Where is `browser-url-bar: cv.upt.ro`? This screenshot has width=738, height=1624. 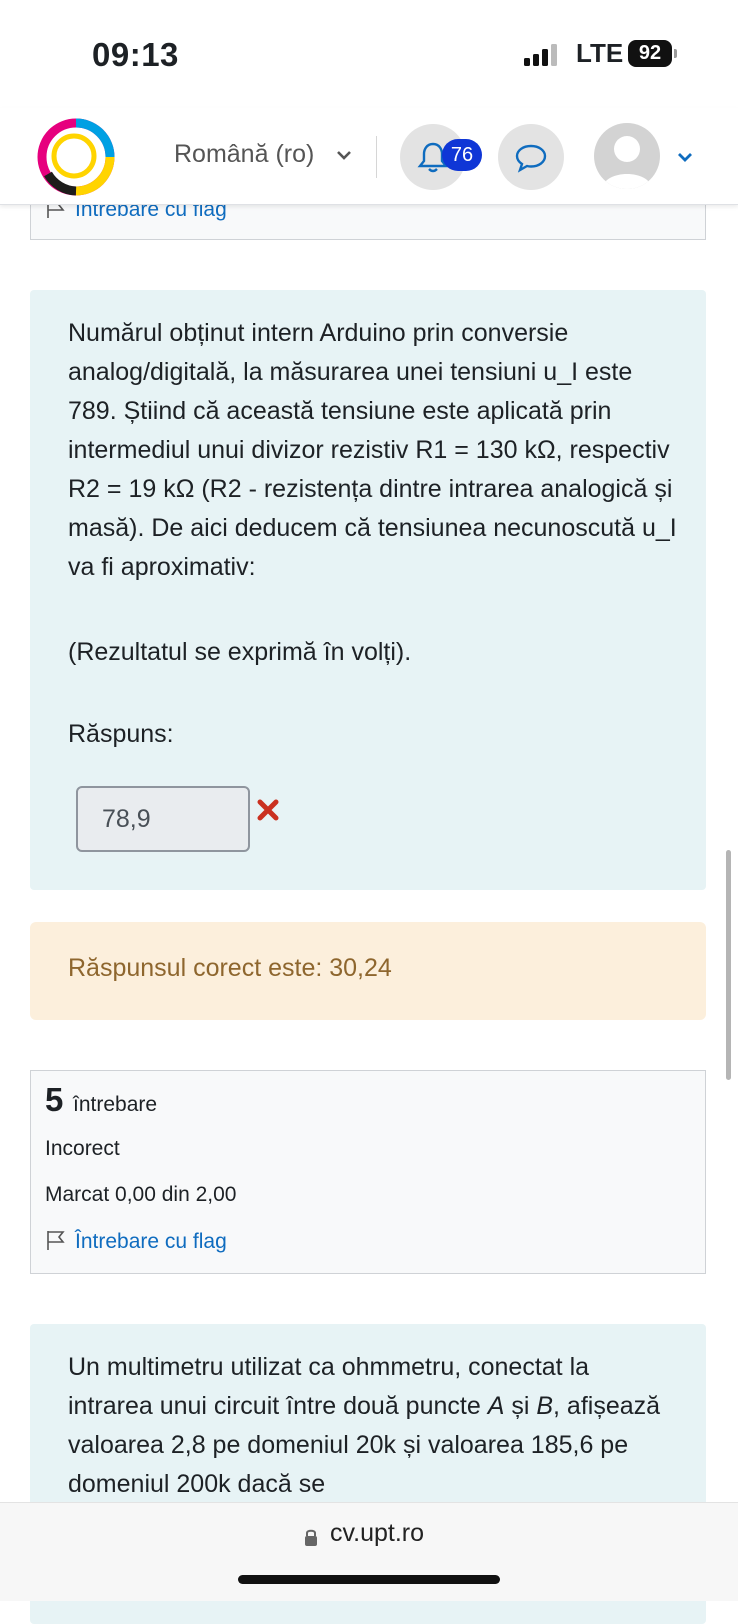
browser-url-bar: cv.upt.ro is located at coordinates (369, 1551).